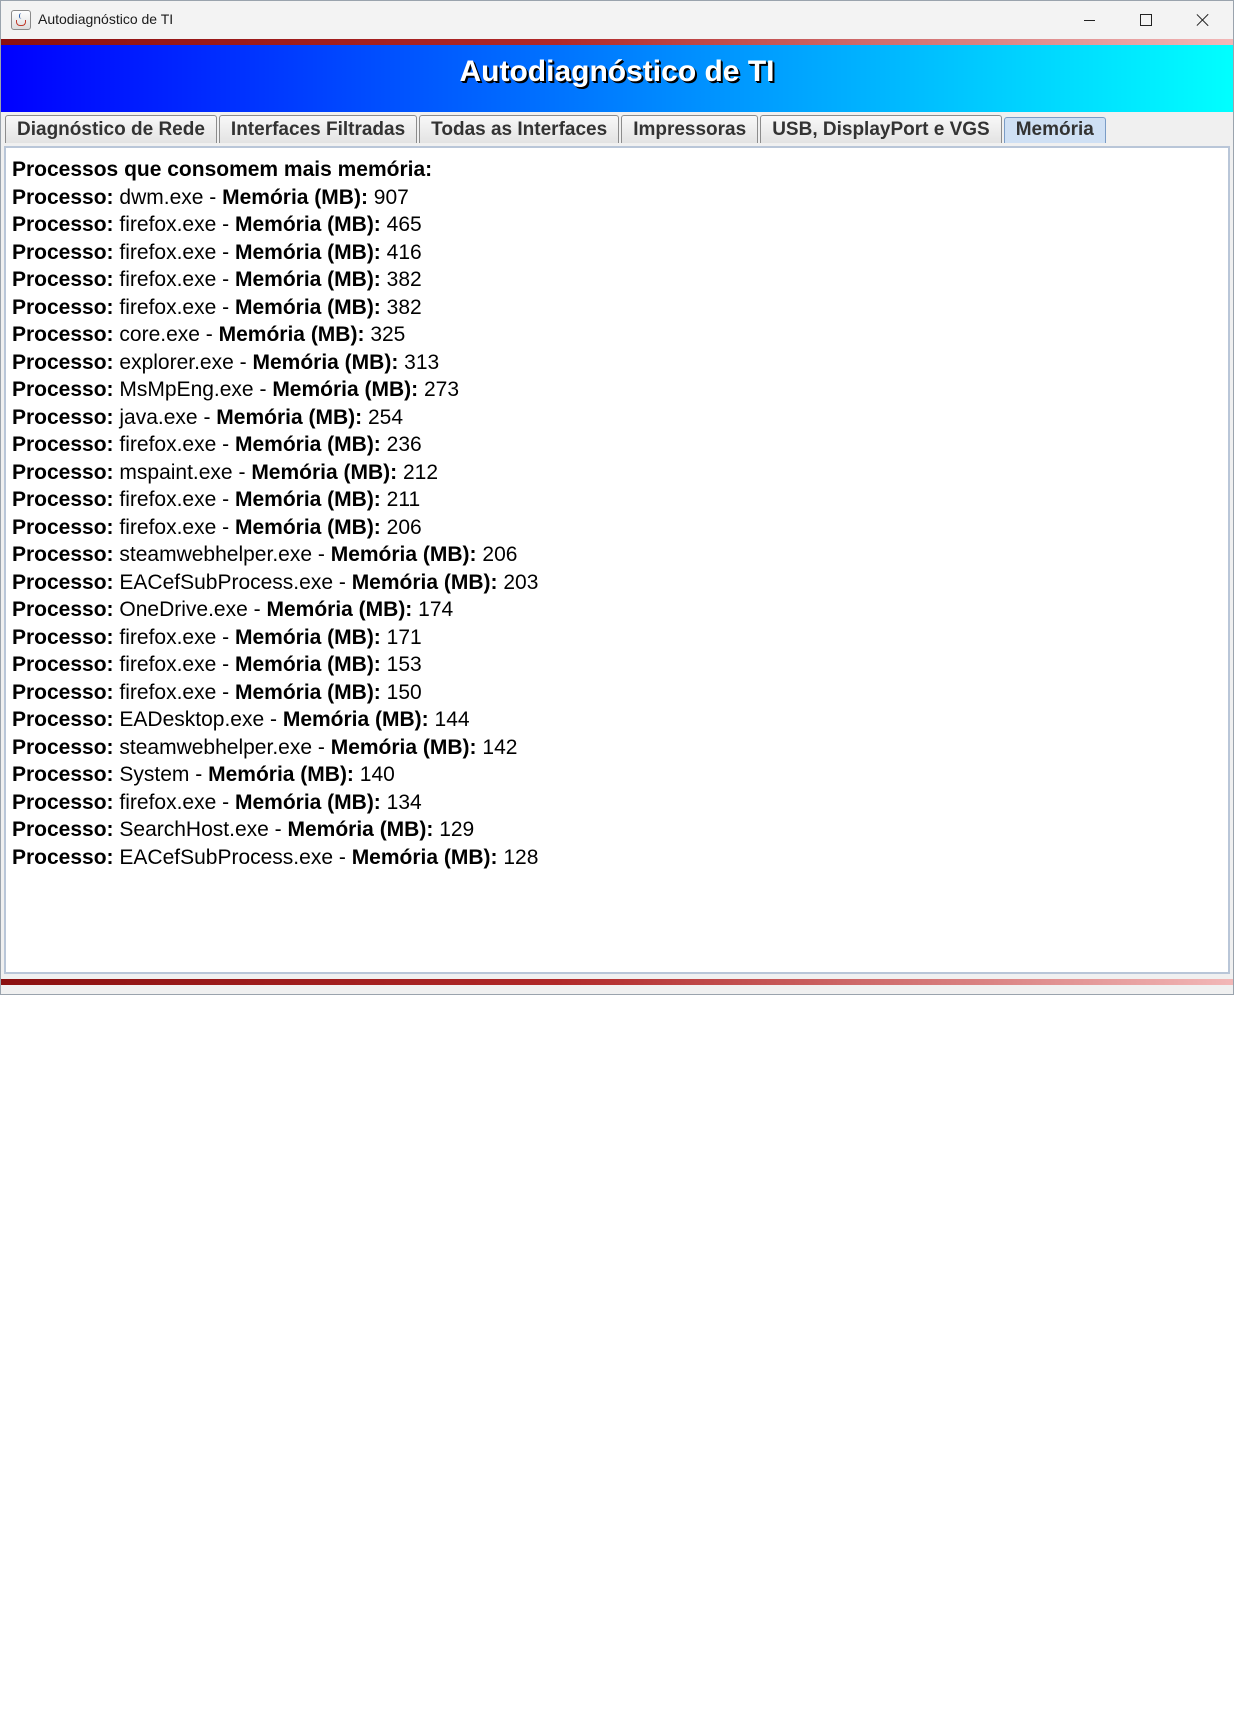 The image size is (1234, 1714). I want to click on memory-value: 206, so click(500, 554).